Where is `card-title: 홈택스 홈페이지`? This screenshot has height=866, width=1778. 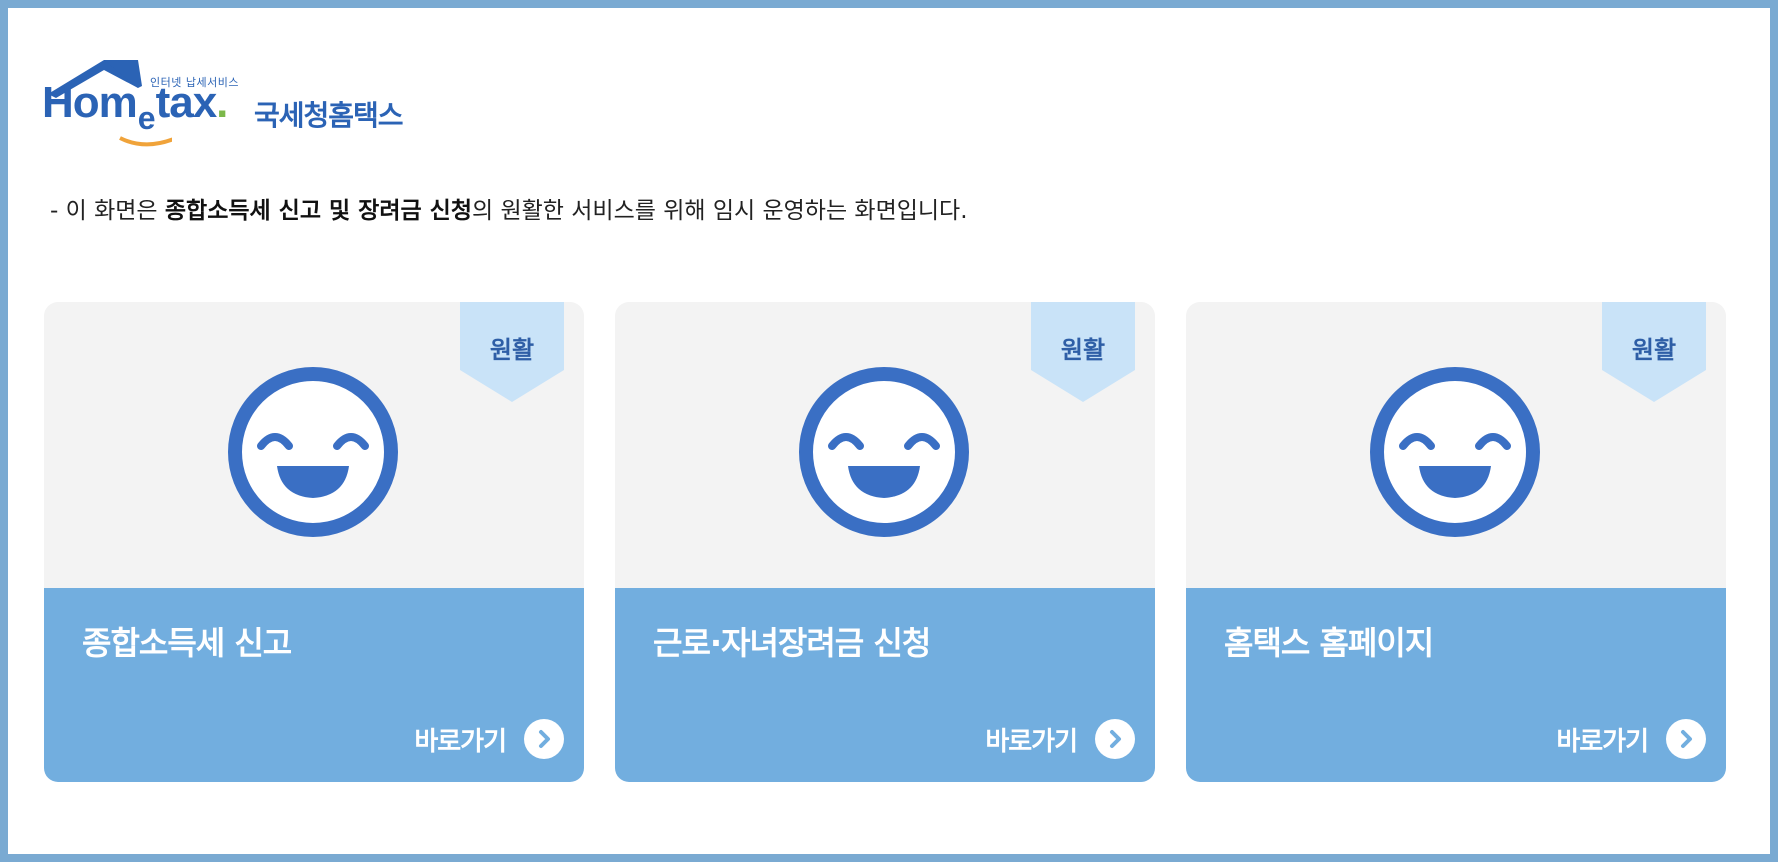
card-title: 홈택스 홈페이지 is located at coordinates (1329, 643).